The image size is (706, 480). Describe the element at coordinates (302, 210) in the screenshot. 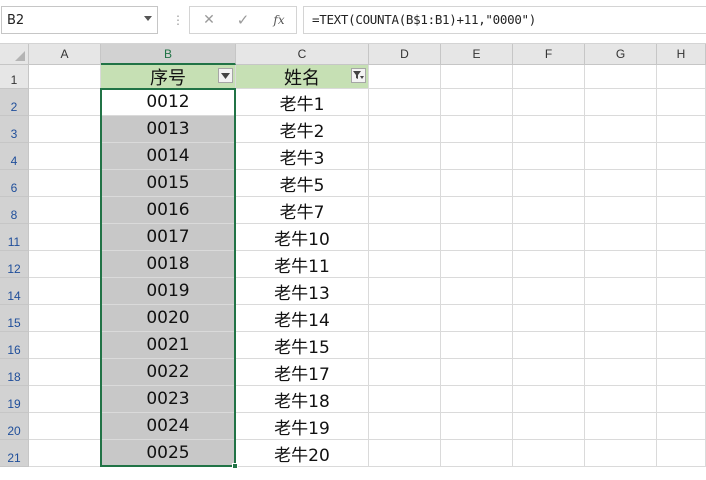

I see `cell-name: 老牛7` at that location.